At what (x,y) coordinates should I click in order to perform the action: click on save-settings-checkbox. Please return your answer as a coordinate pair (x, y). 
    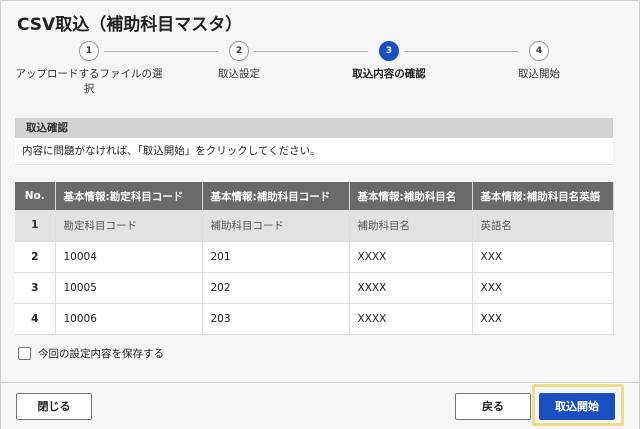
    Looking at the image, I should click on (24, 353).